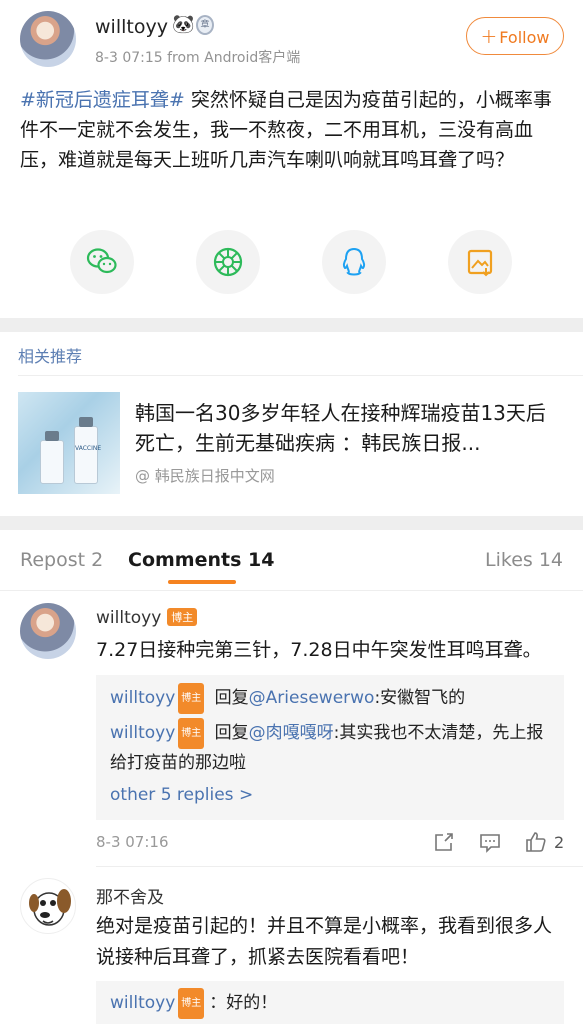 The height and width of the screenshot is (1024, 583). I want to click on vaccine-vial-image, so click(52, 457).